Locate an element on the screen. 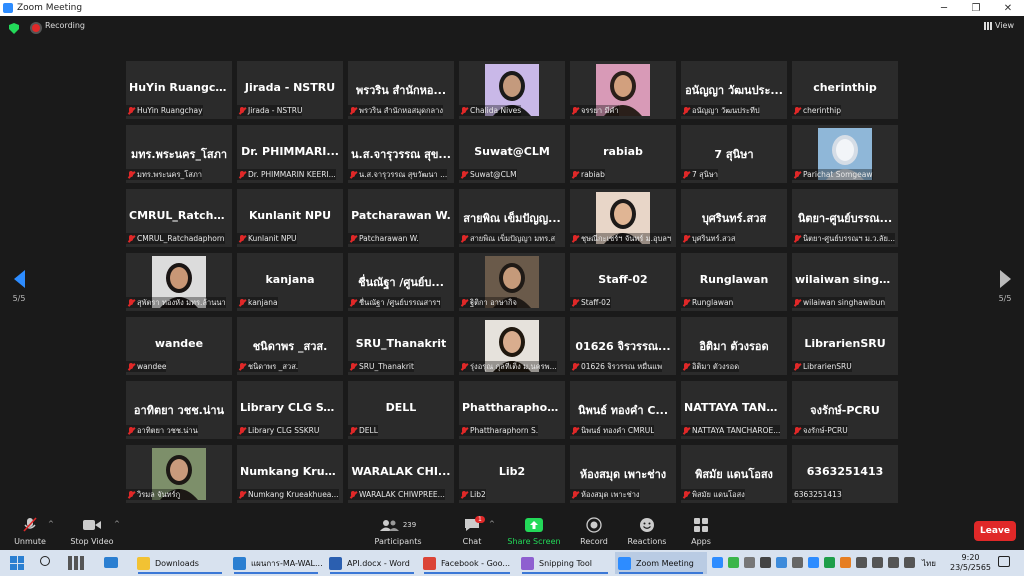  audio-options-caret: ^ is located at coordinates (51, 524).